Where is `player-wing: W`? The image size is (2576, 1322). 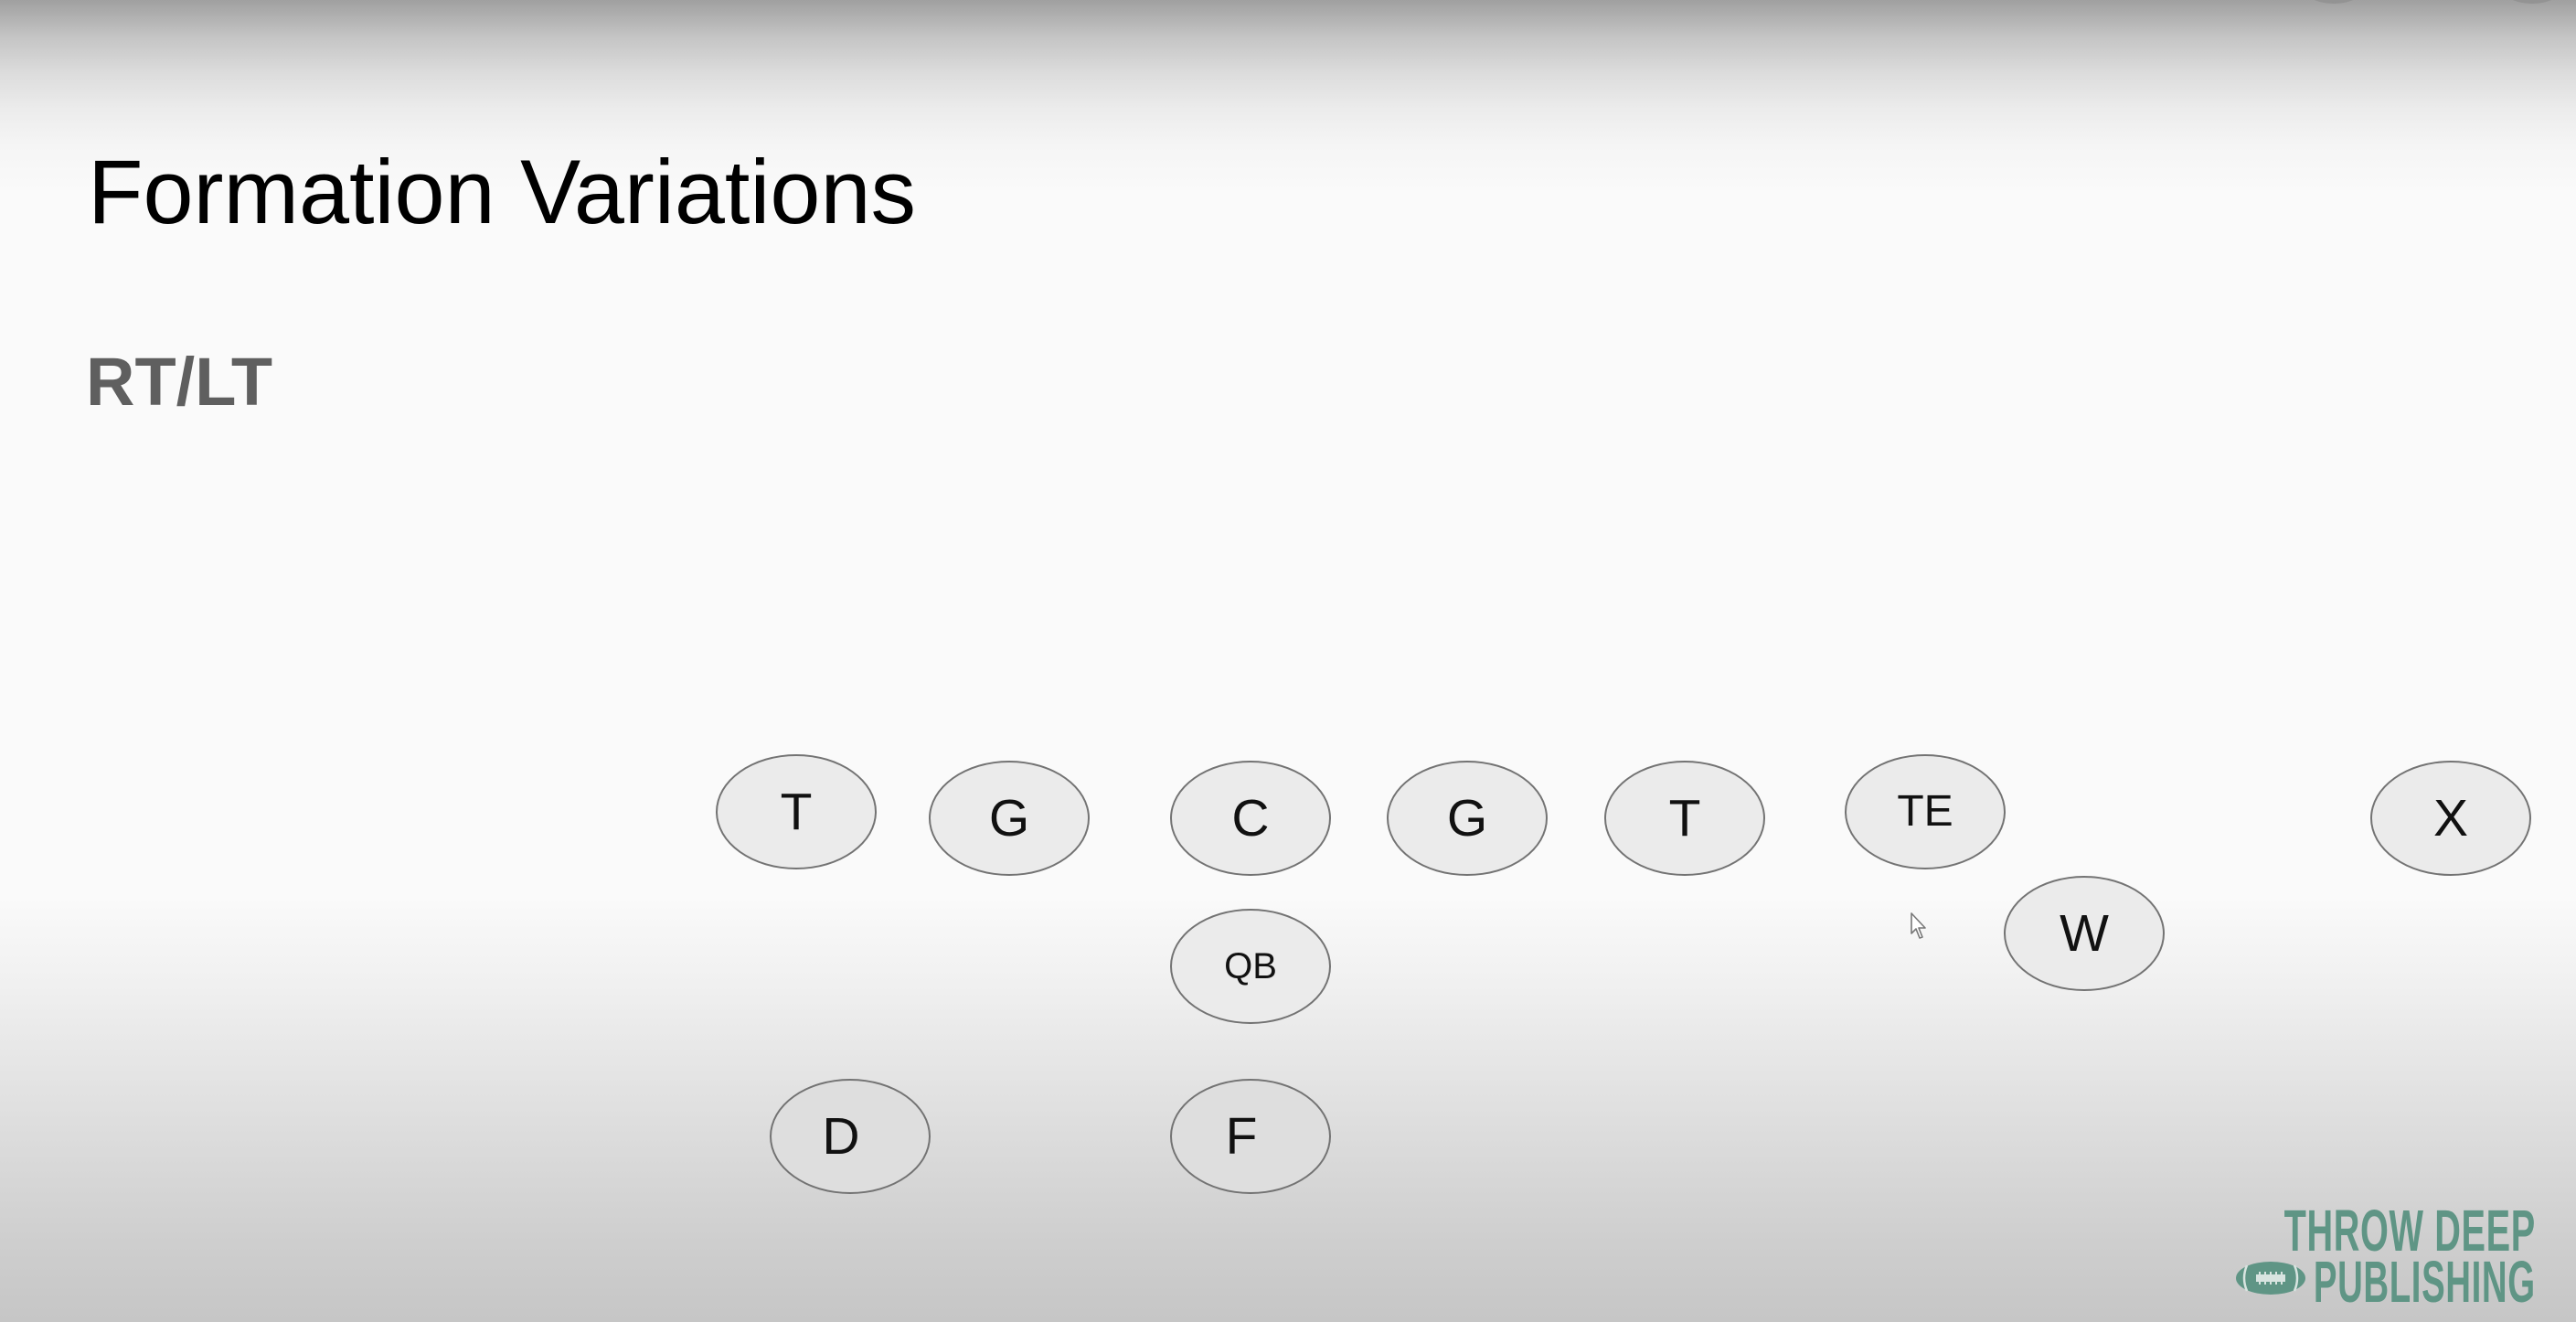 player-wing: W is located at coordinates (2084, 933).